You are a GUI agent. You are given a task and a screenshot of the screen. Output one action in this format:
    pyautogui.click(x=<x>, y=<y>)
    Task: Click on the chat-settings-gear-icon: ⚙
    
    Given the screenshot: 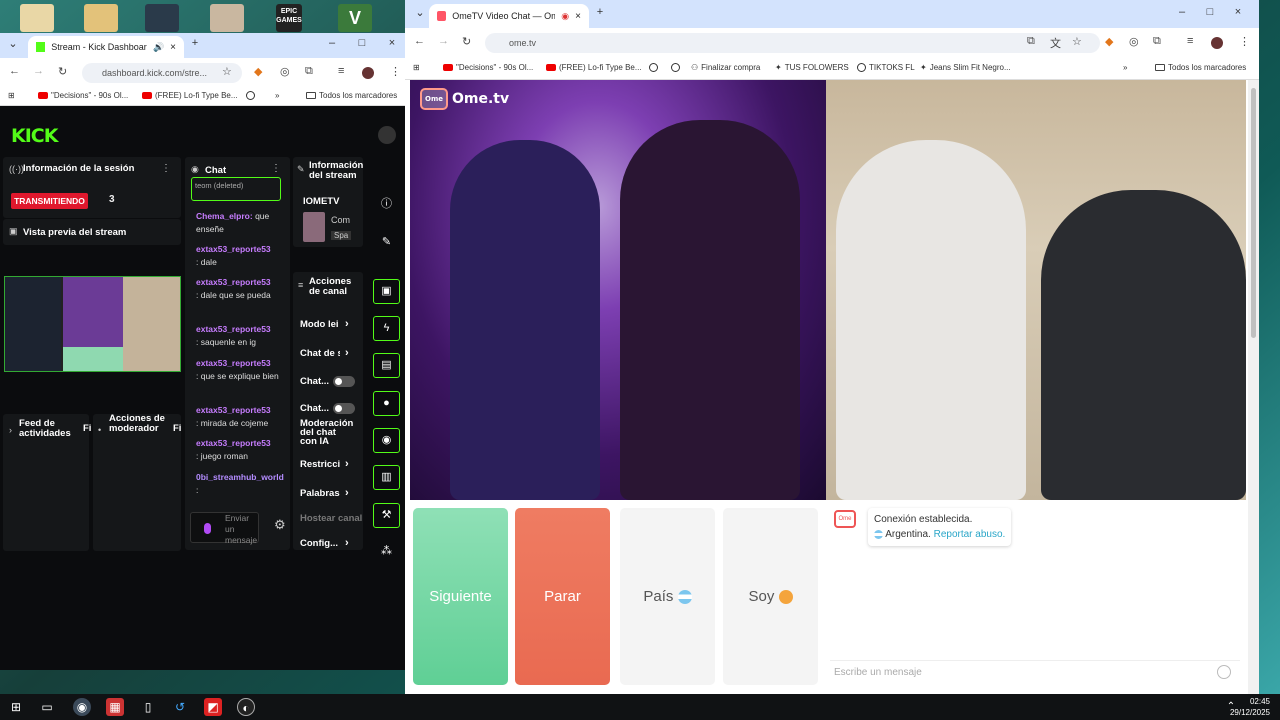 What is the action you would take?
    pyautogui.click(x=280, y=525)
    